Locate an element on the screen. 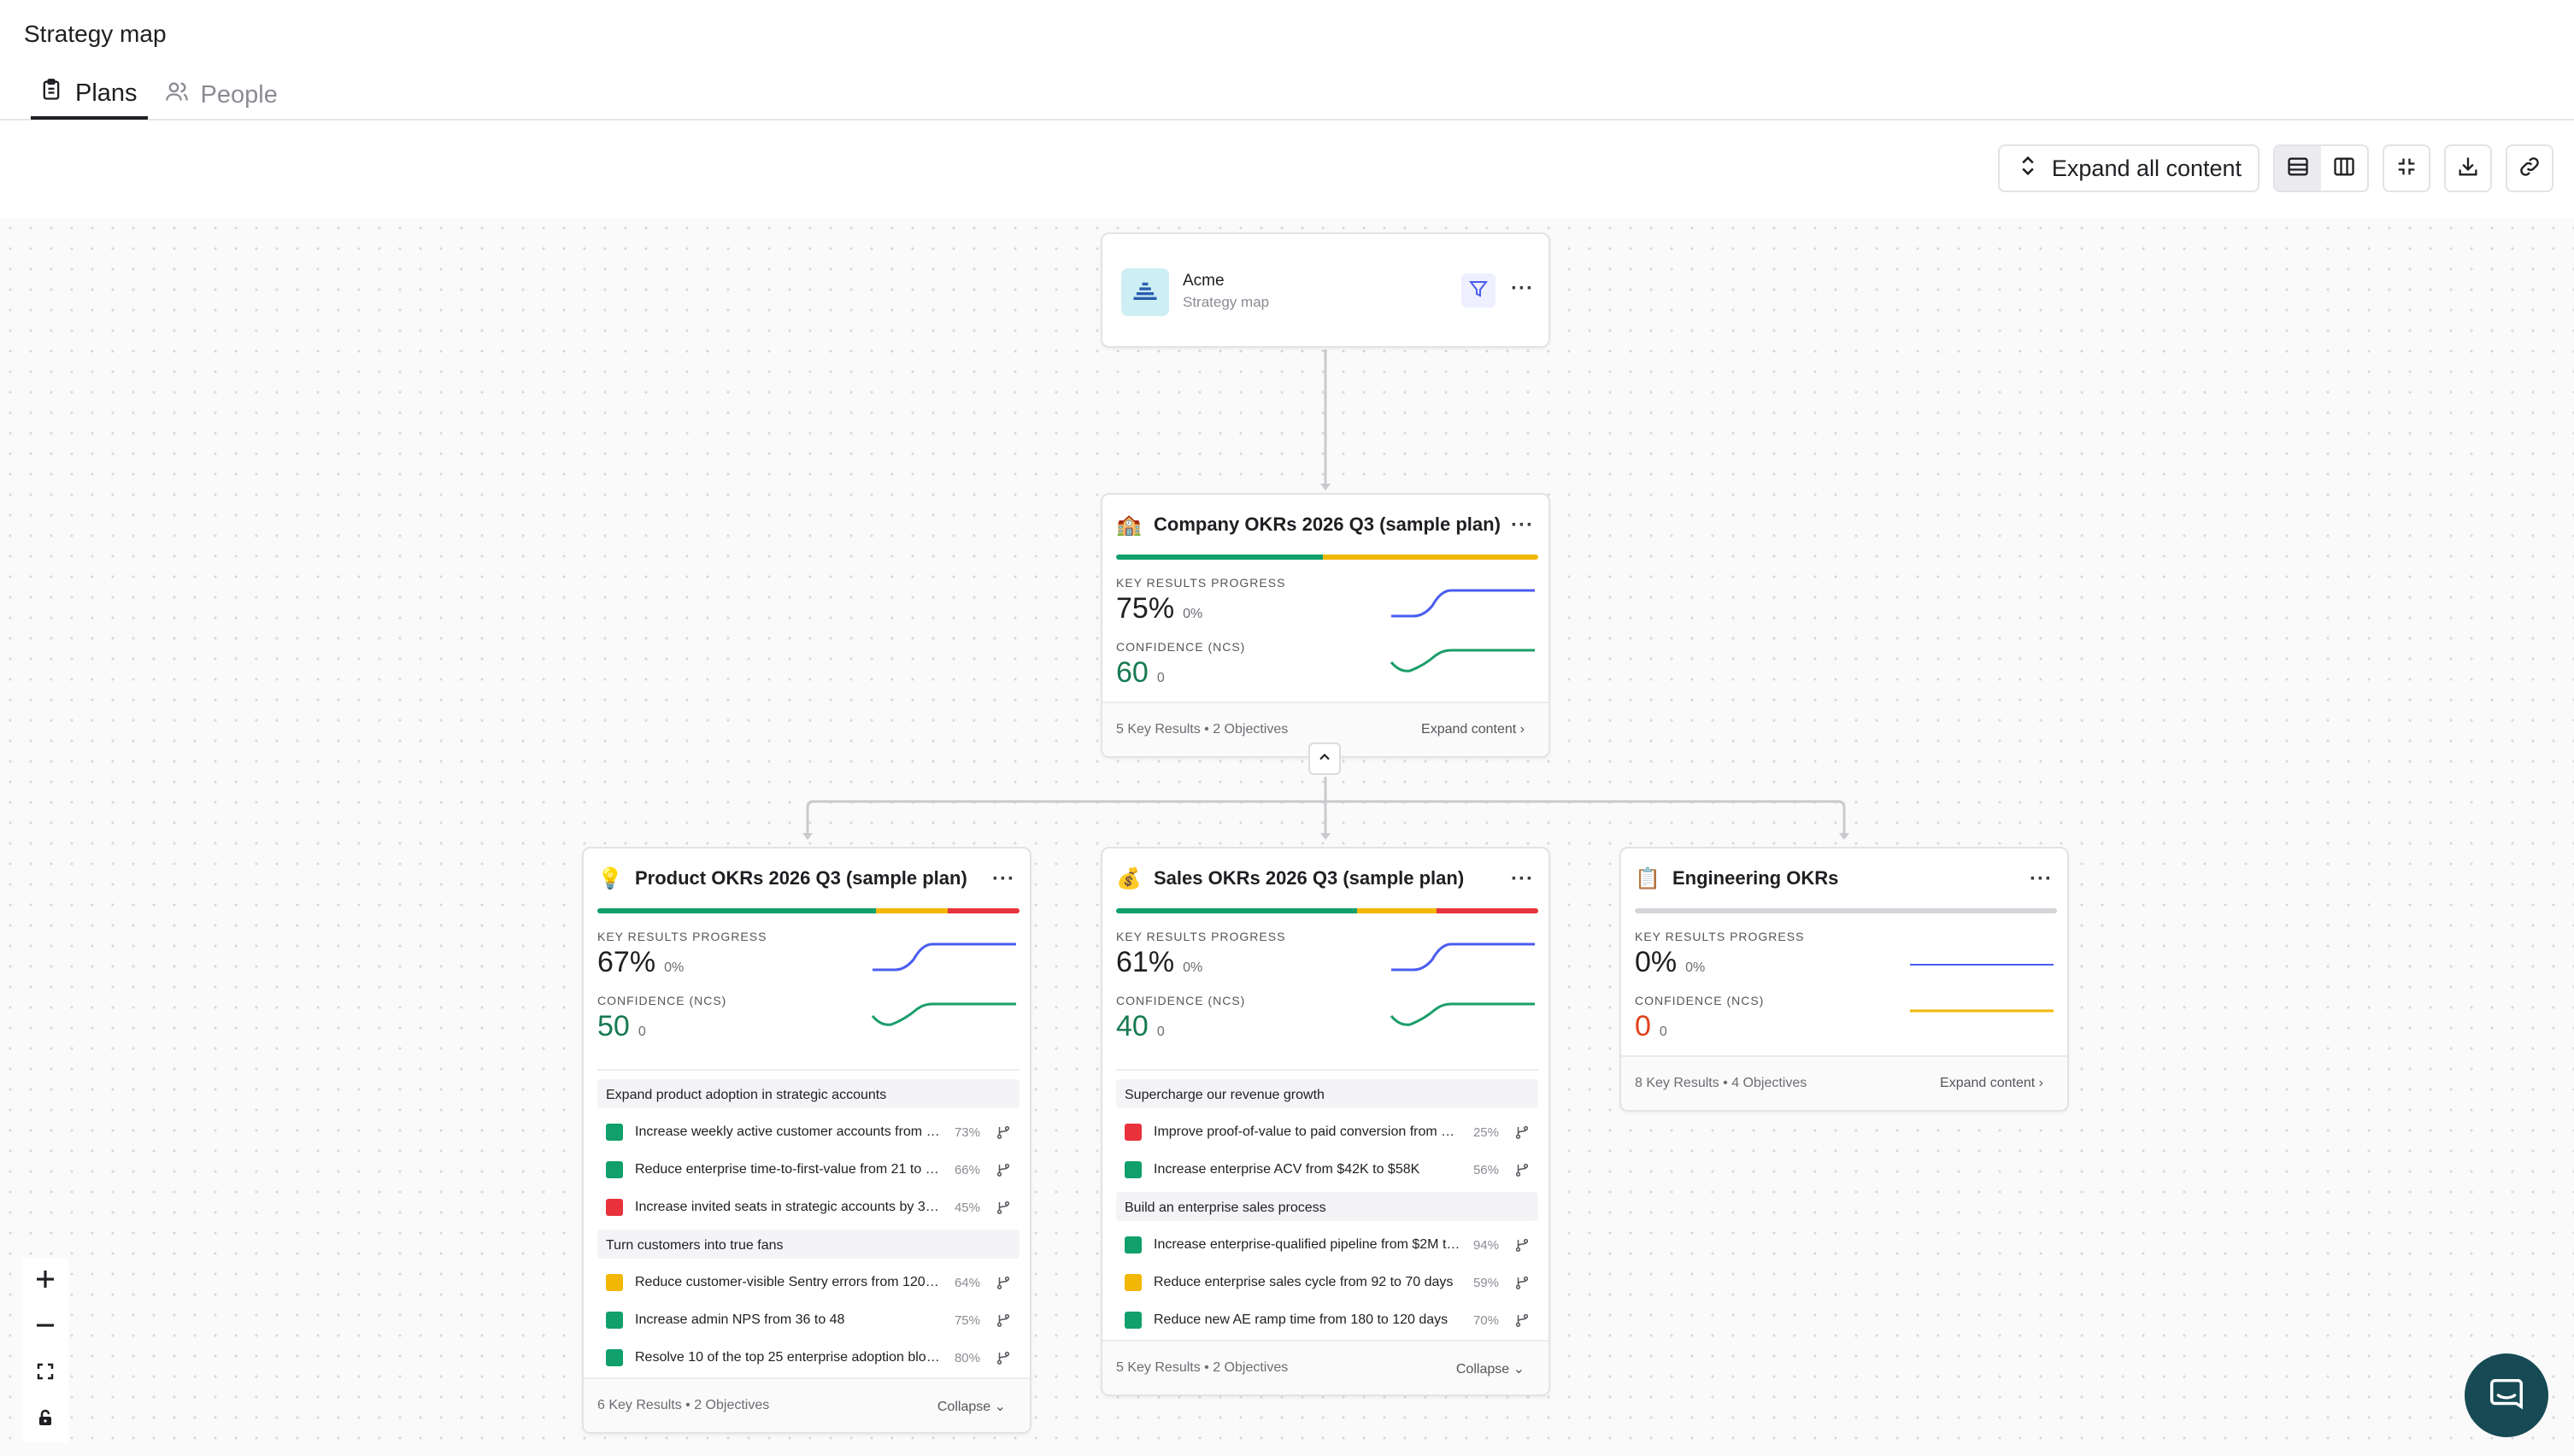  tab-people: People is located at coordinates (222, 95).